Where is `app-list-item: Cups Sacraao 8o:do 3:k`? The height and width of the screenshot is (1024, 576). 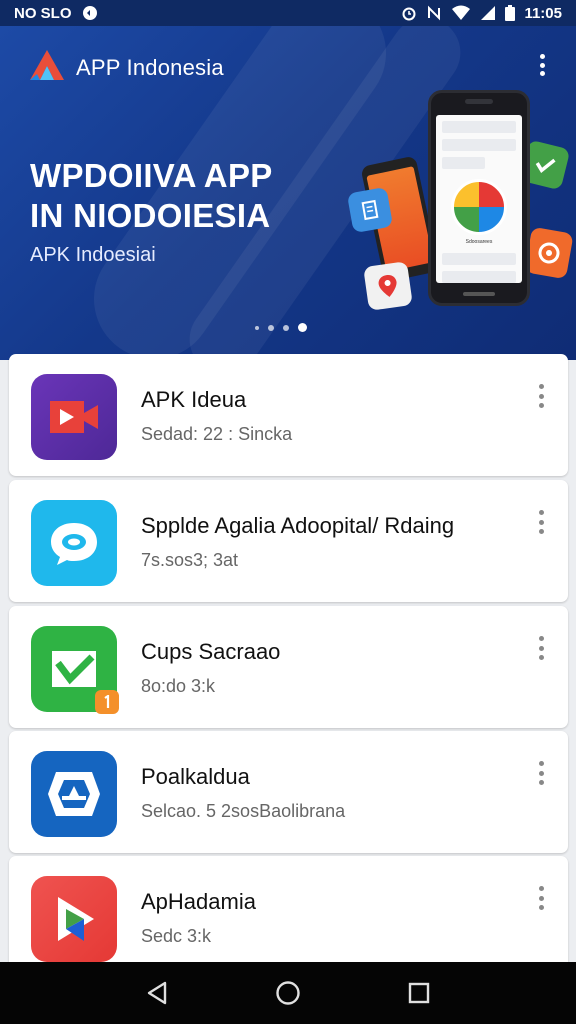 app-list-item: Cups Sacraao 8o:do 3:k is located at coordinates (288, 667).